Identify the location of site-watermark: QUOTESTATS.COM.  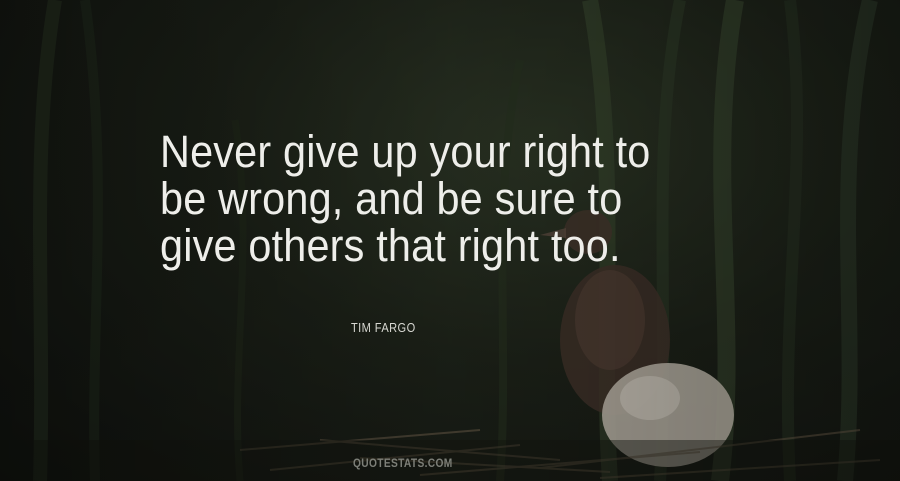
(403, 463).